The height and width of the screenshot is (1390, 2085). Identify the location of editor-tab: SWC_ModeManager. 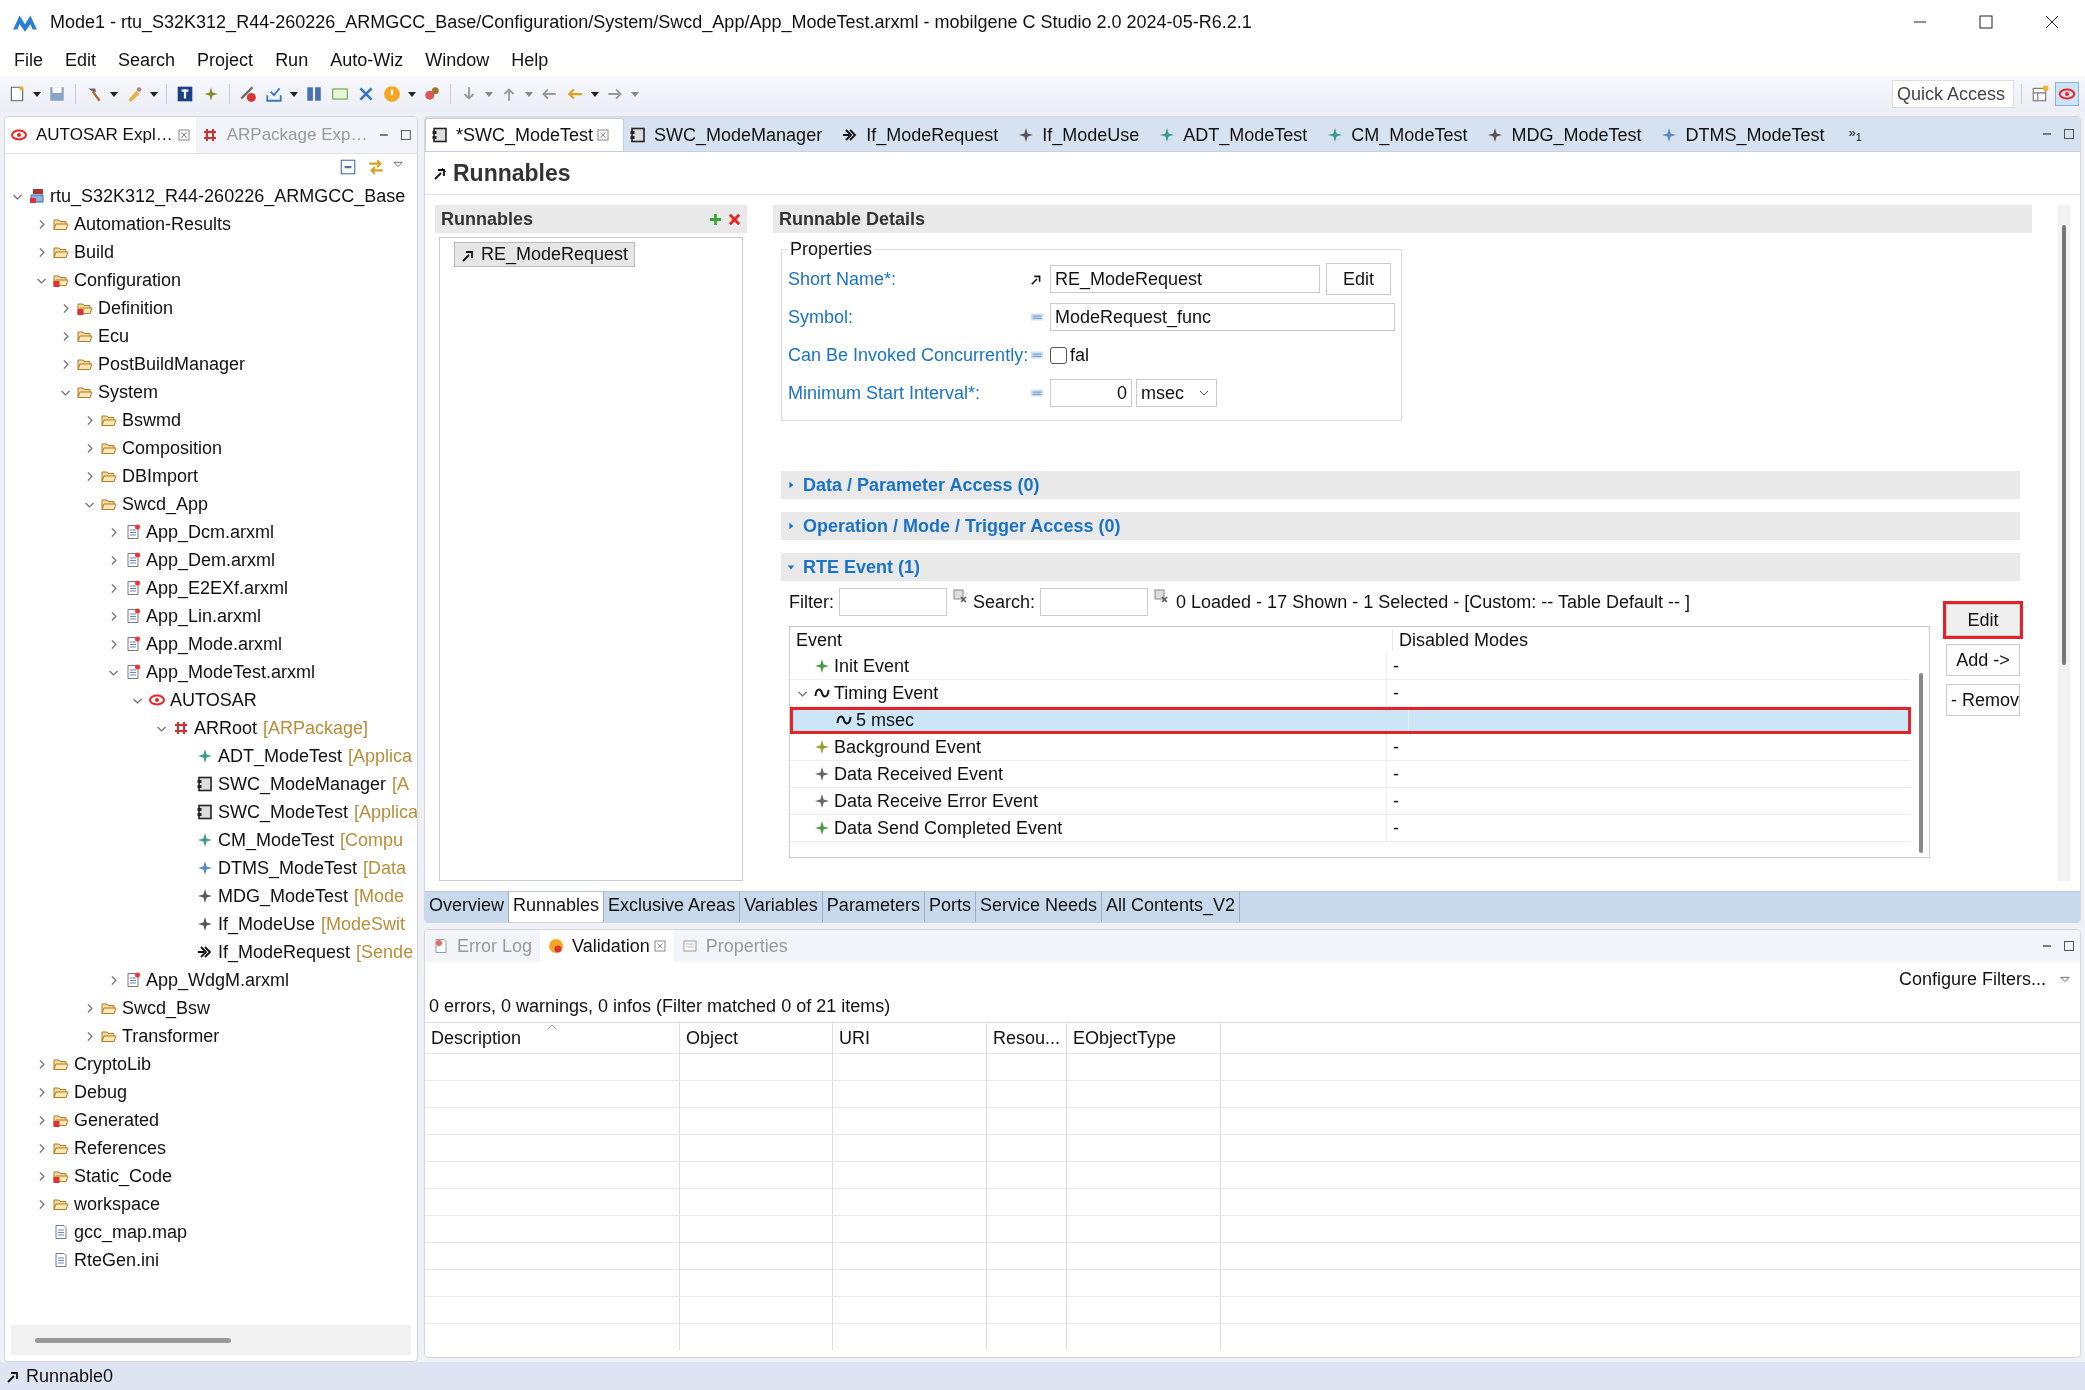
(730, 135).